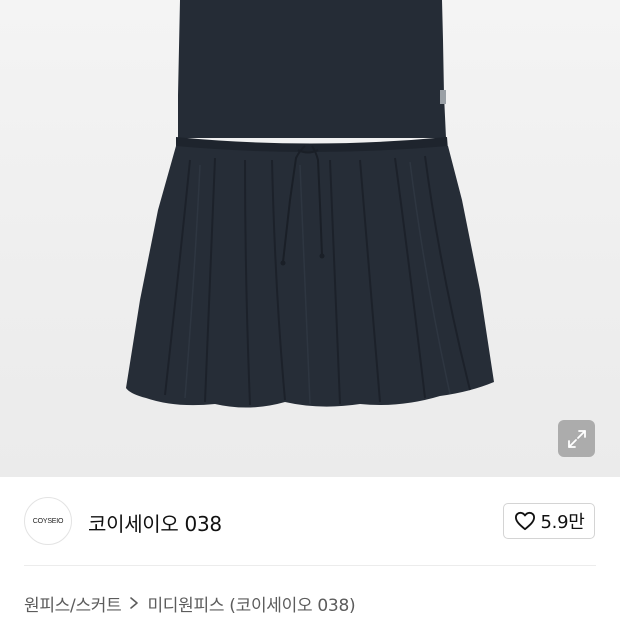 The height and width of the screenshot is (620, 620). Describe the element at coordinates (562, 522) in the screenshot. I see `like-count: 5.9만` at that location.